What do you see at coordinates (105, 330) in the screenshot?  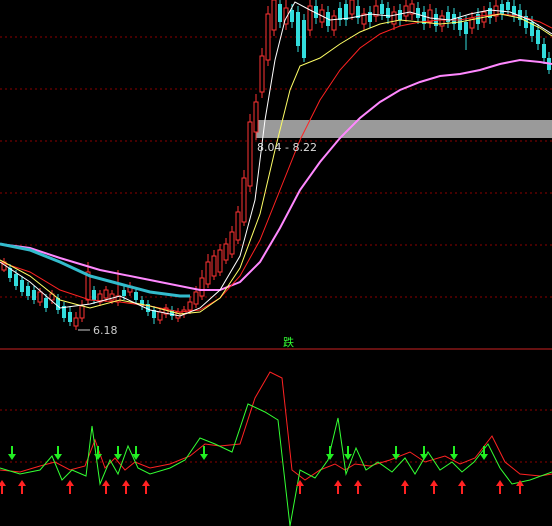 I see `low-price-label: 6.18` at bounding box center [105, 330].